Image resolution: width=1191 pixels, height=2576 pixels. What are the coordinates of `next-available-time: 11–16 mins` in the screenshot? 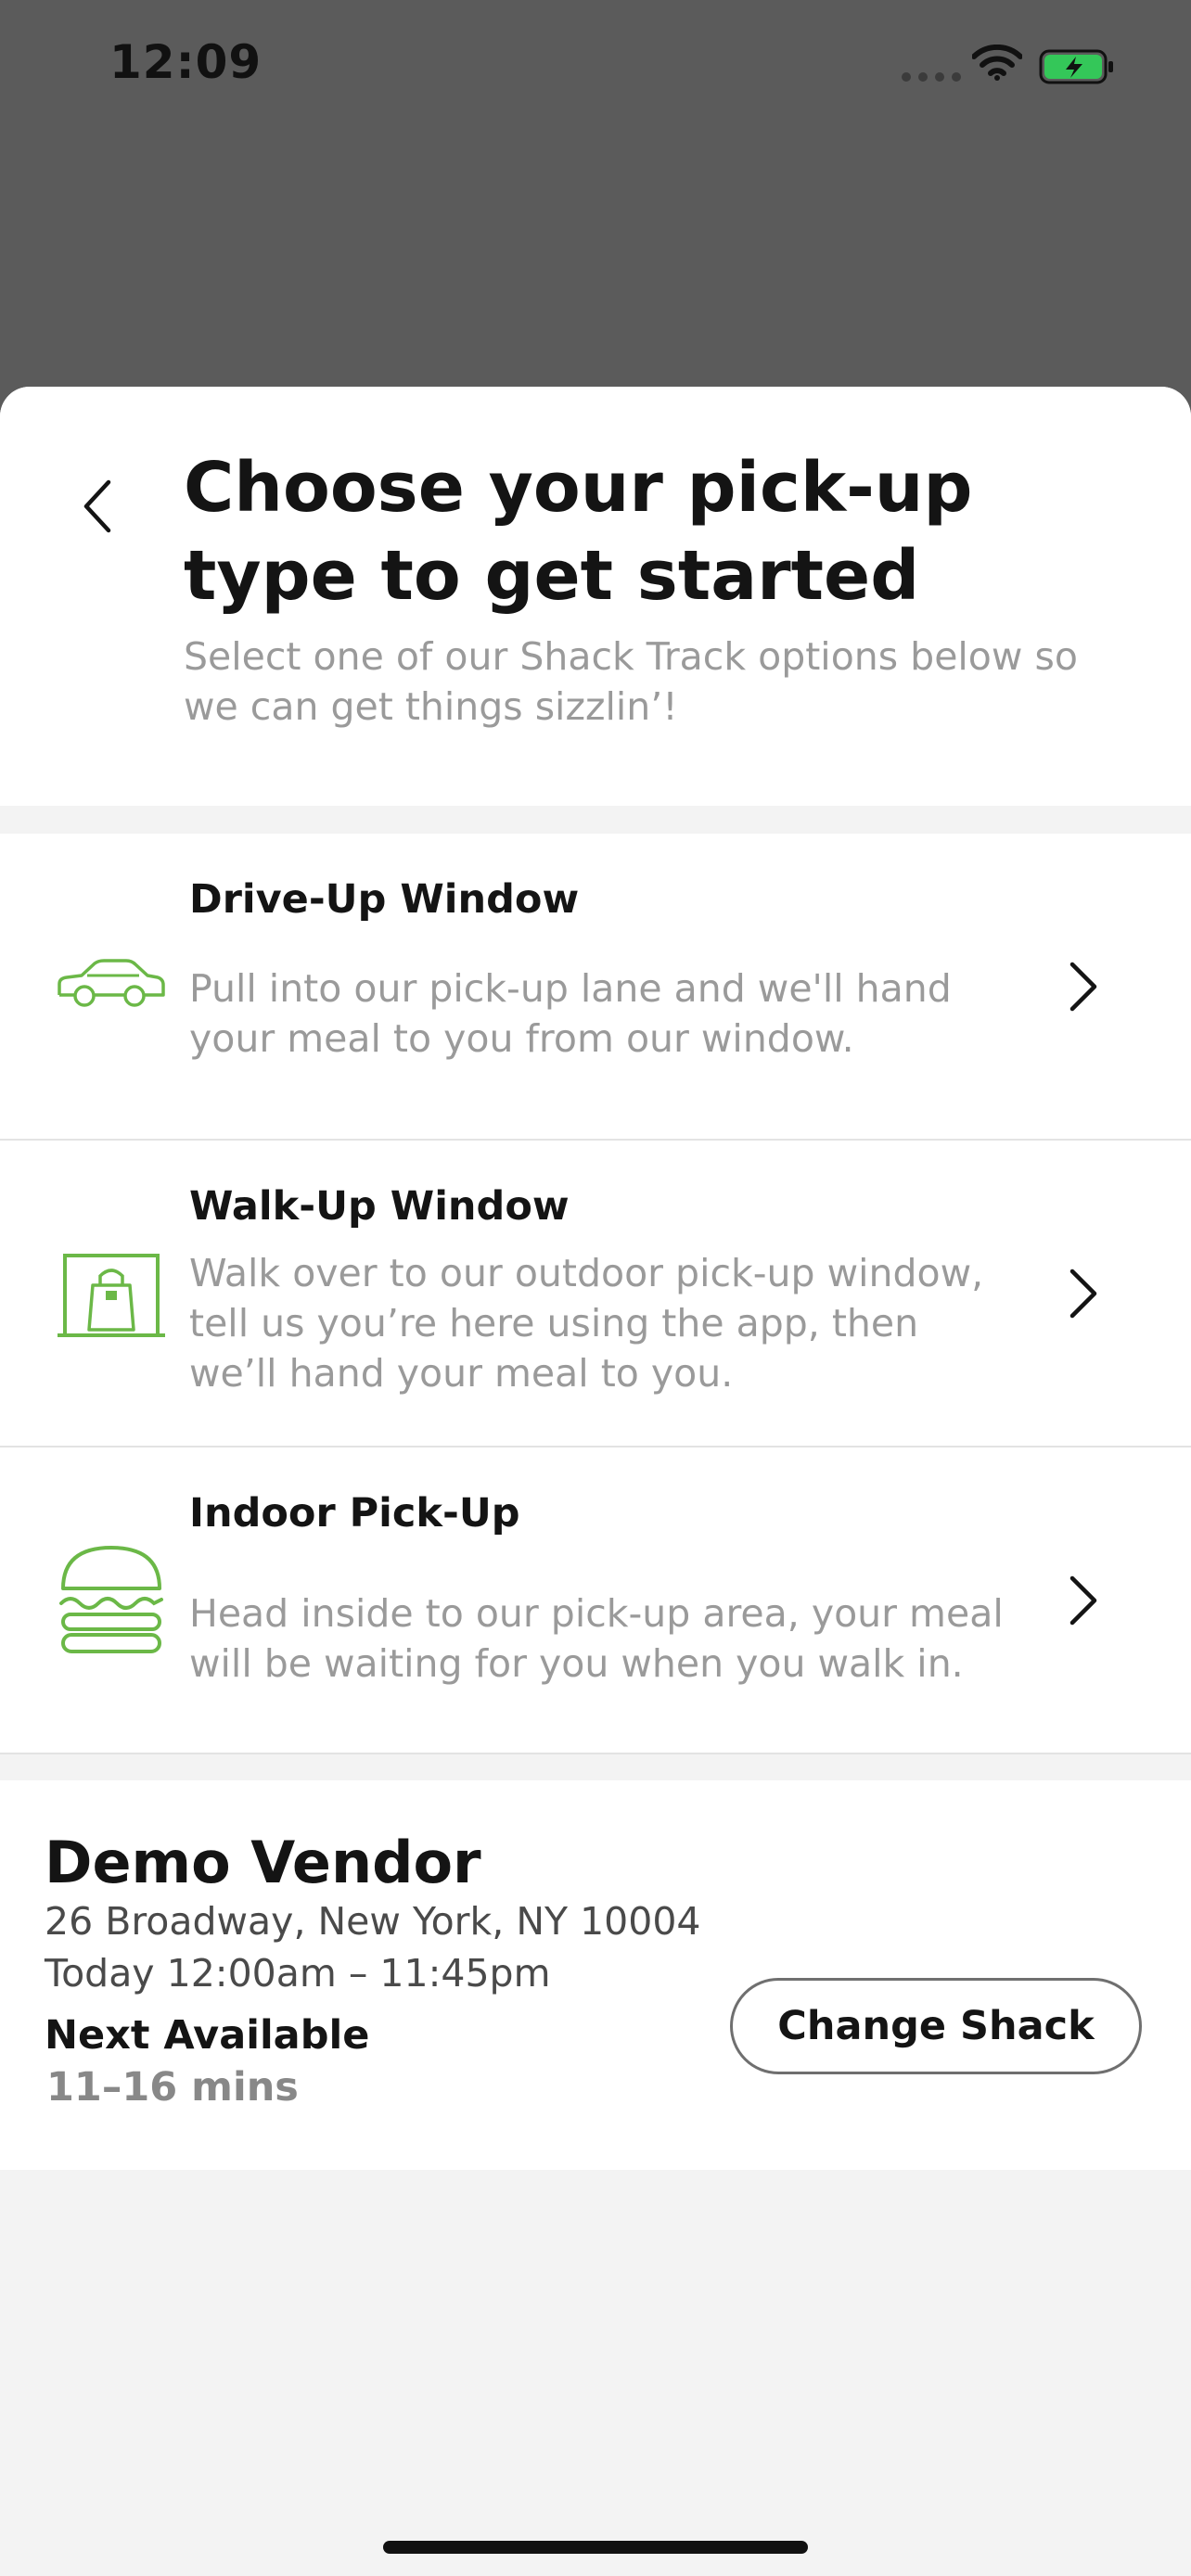 It's located at (172, 2087).